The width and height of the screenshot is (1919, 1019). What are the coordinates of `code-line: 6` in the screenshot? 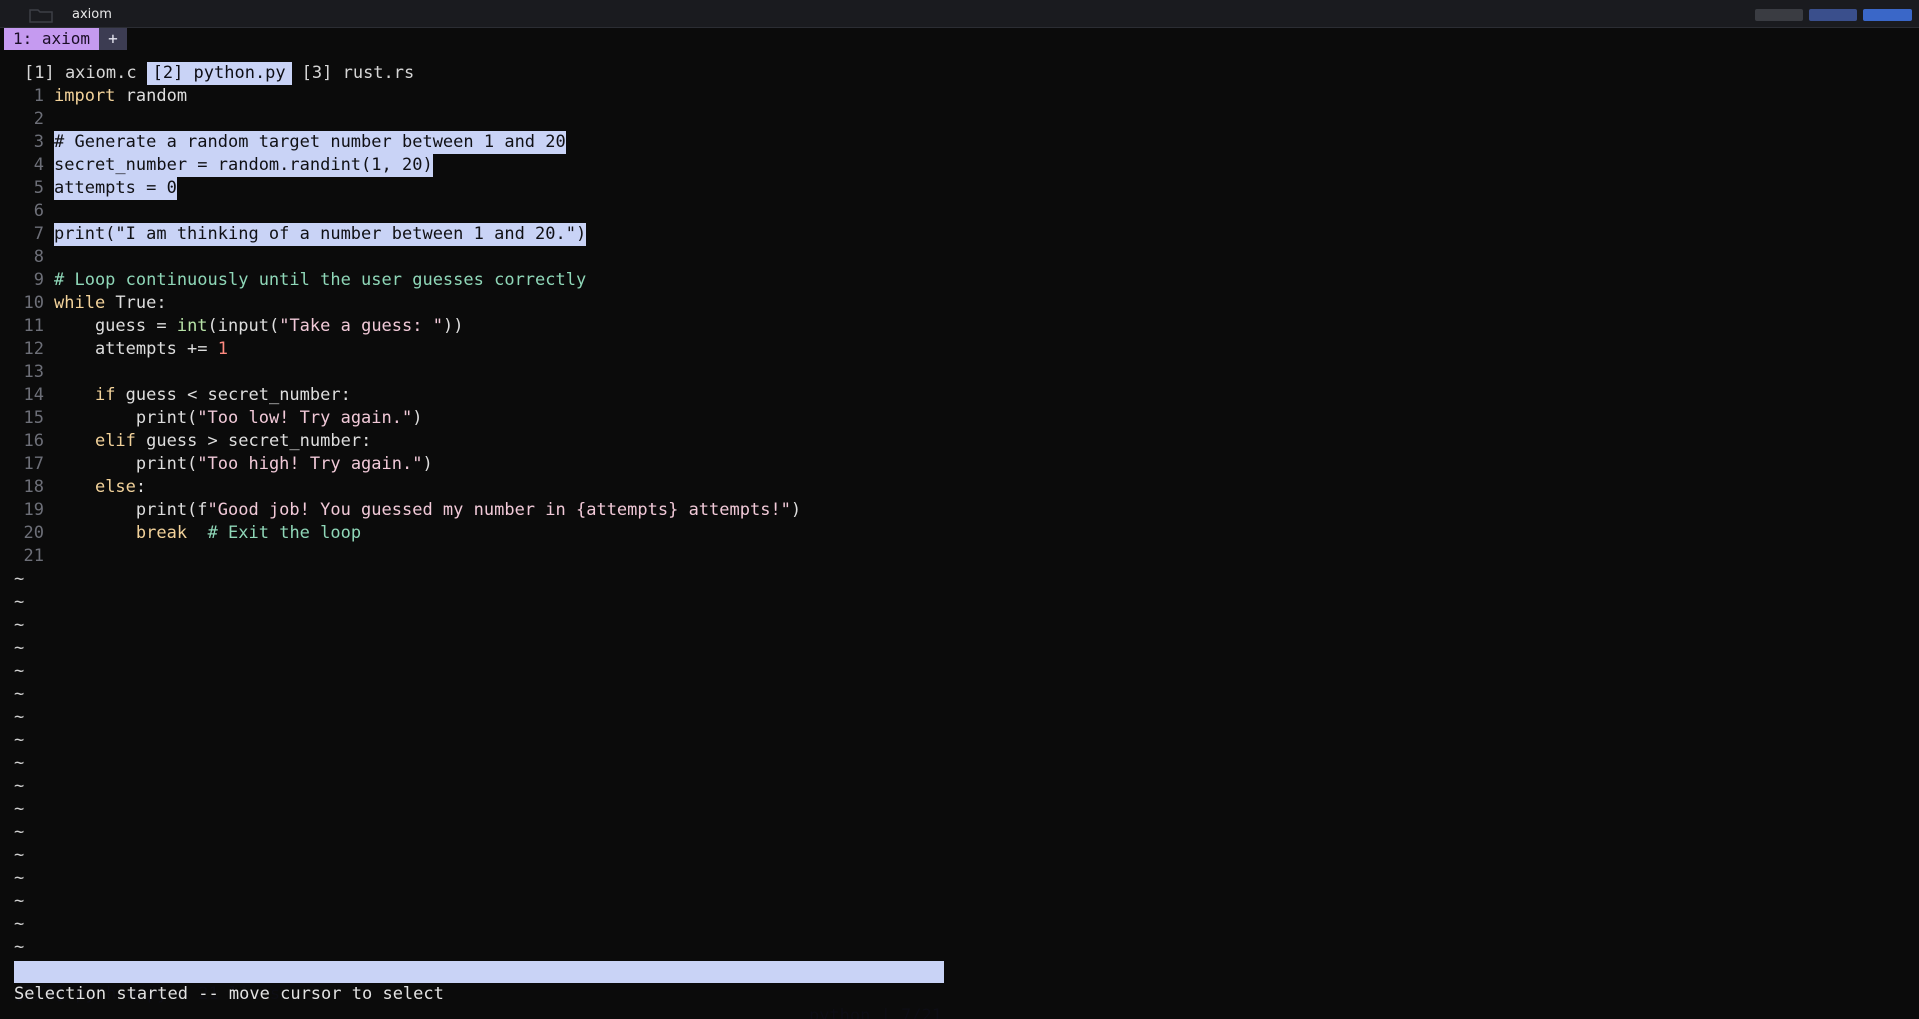 It's located at (500, 211).